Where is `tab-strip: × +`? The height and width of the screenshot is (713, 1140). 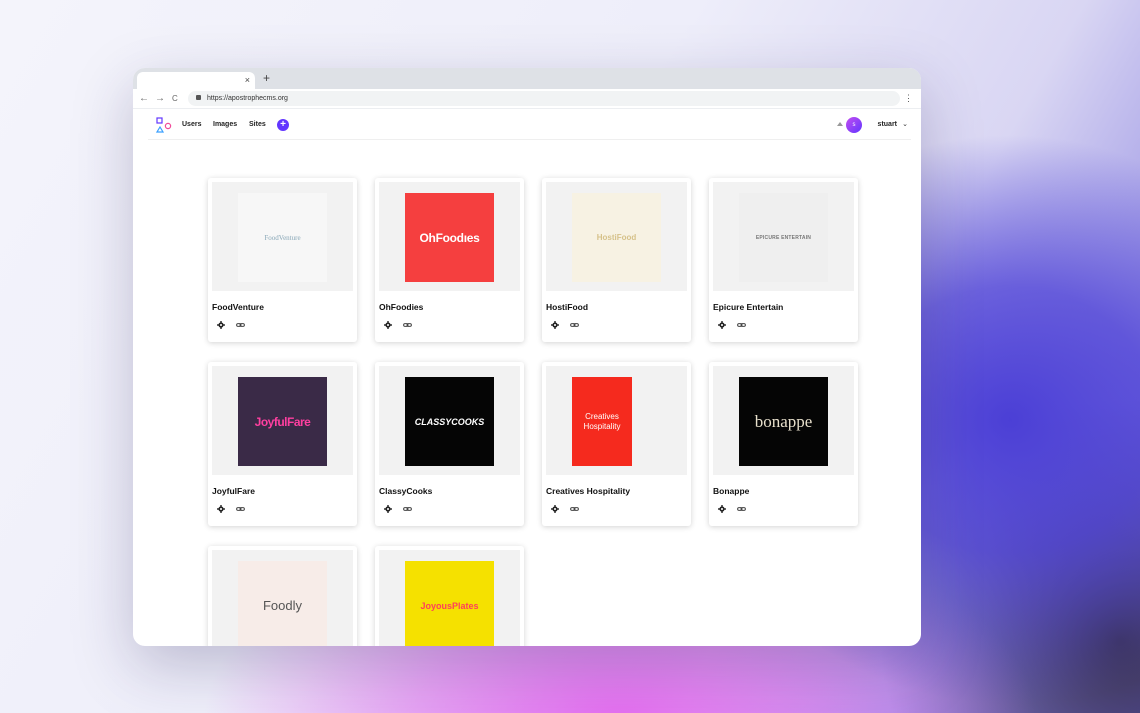 tab-strip: × + is located at coordinates (527, 78).